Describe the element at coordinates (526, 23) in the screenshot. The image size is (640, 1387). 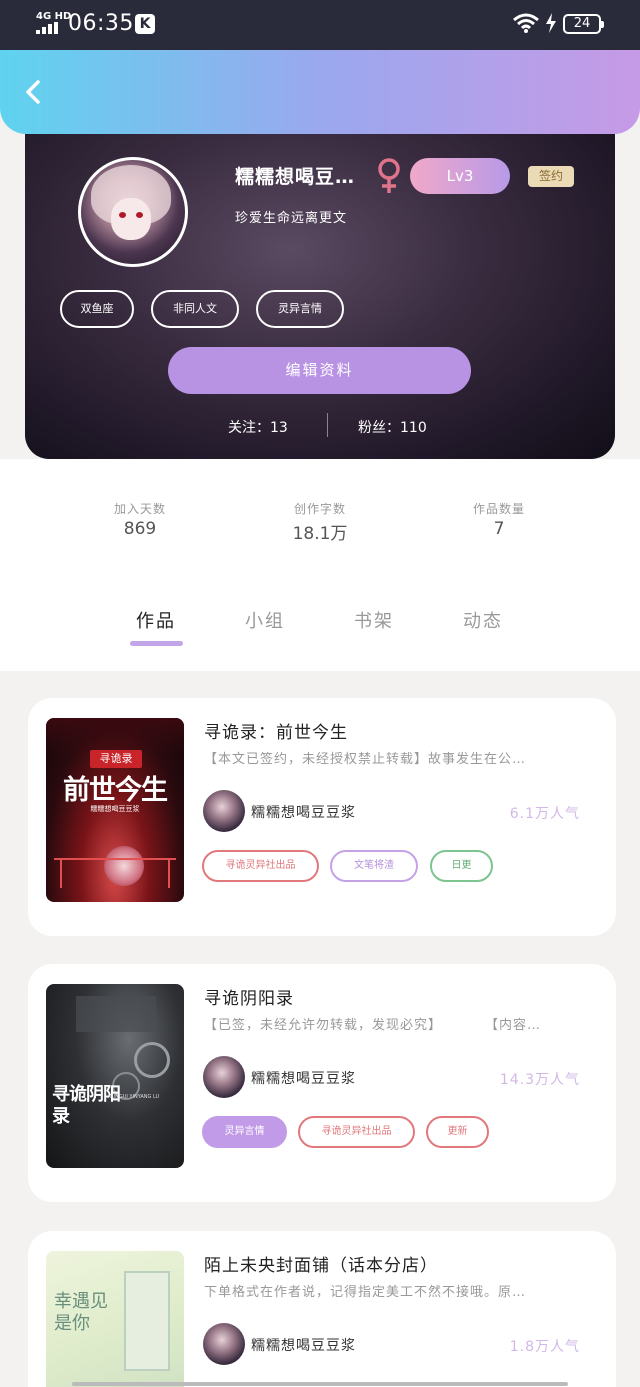
I see `wifi-icon` at that location.